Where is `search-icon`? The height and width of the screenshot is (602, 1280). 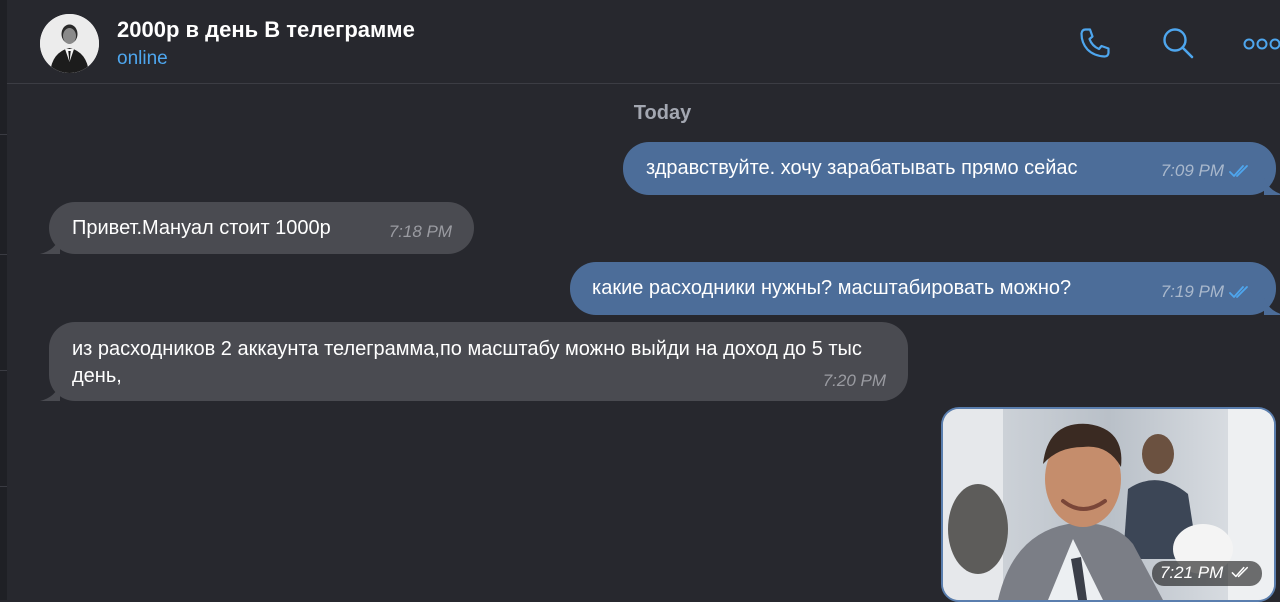 search-icon is located at coordinates (1178, 43).